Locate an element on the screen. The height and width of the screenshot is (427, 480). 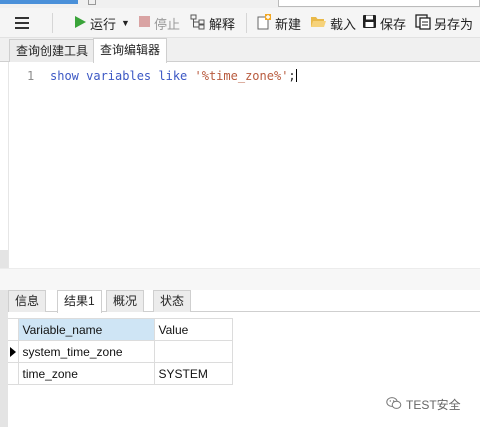
tab-result-1: 结果1 is located at coordinates (79, 301).